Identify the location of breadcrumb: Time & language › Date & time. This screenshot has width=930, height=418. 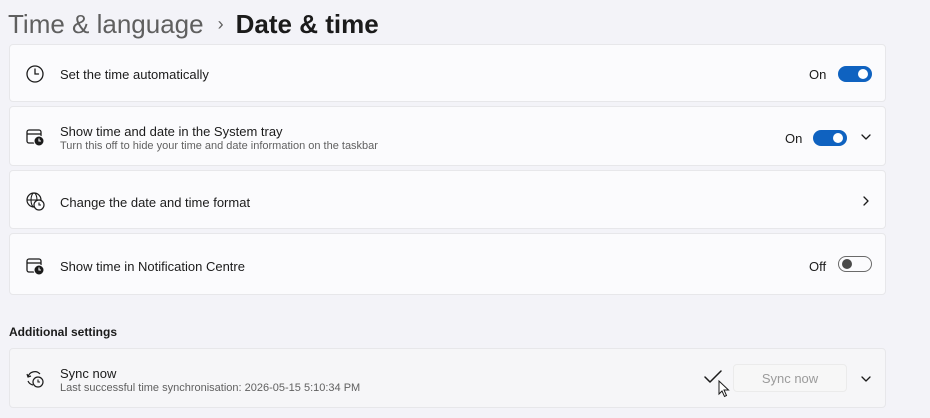
(193, 24).